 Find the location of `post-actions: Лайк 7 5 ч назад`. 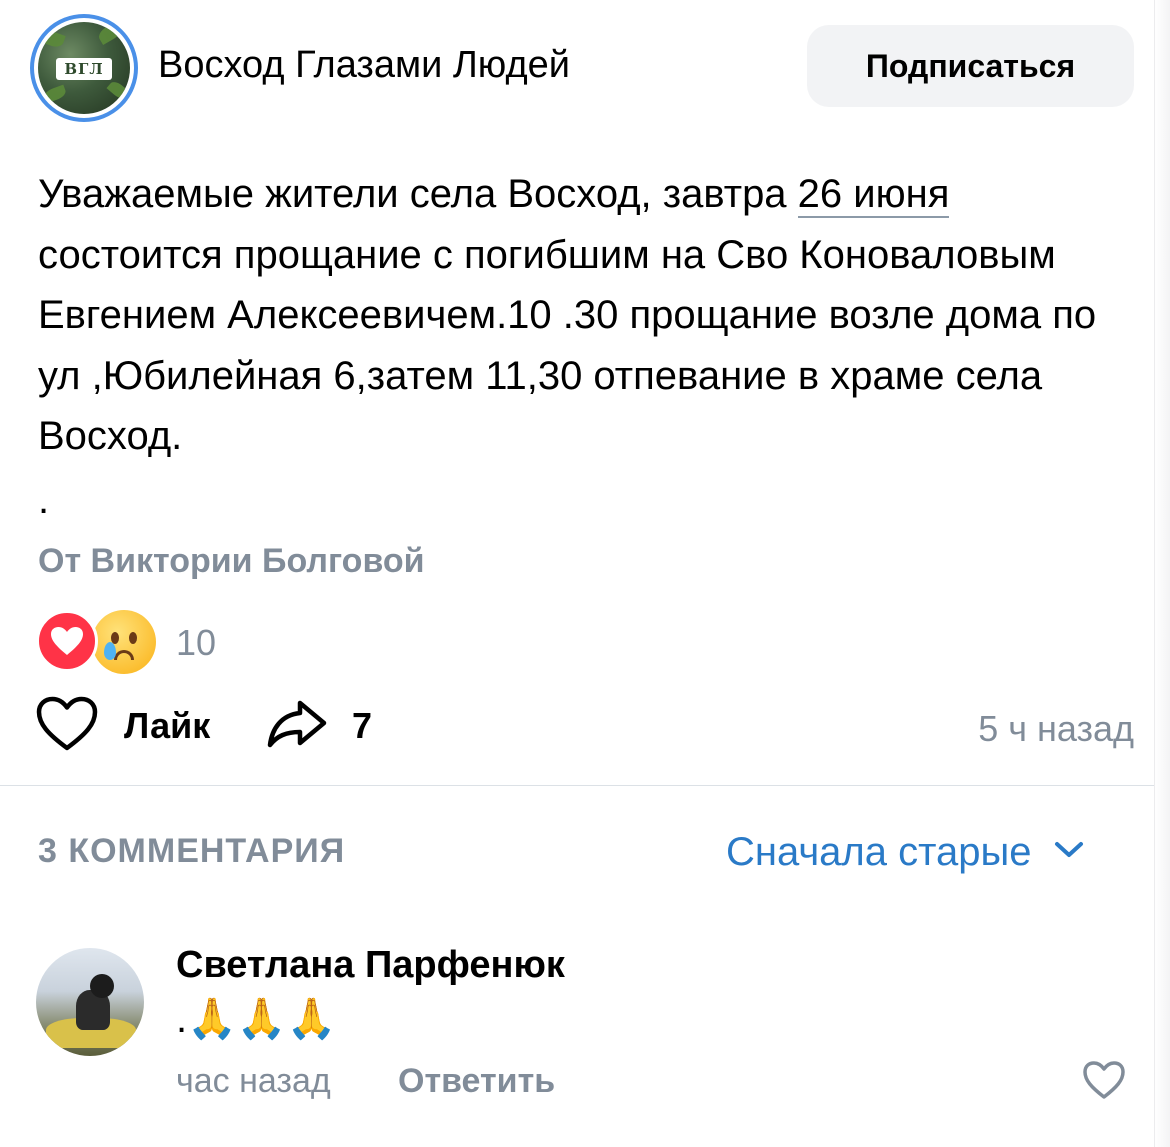

post-actions: Лайк 7 5 ч назад is located at coordinates (577, 726).